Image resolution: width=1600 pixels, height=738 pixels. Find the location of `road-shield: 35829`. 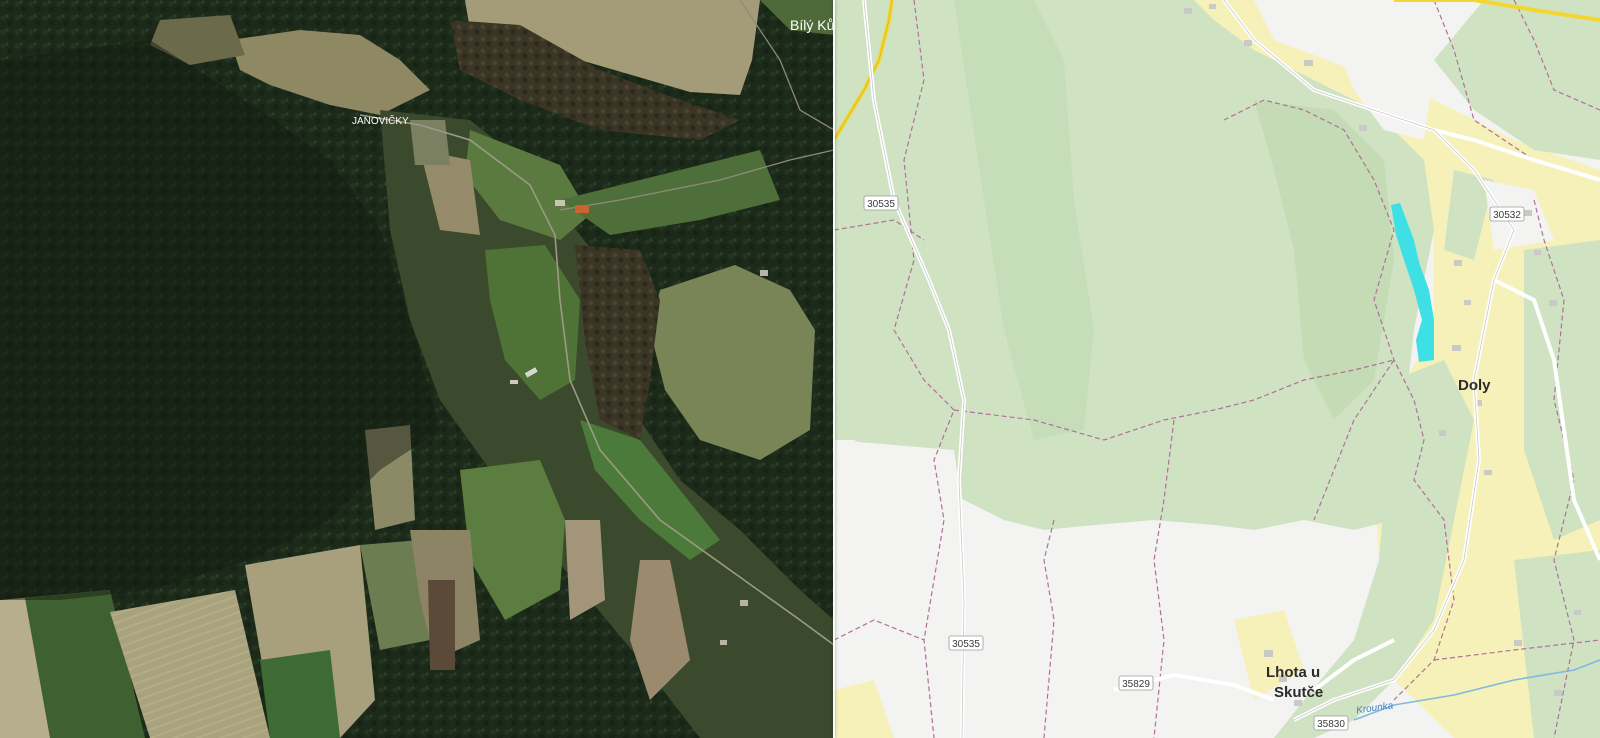

road-shield: 35829 is located at coordinates (1136, 683).